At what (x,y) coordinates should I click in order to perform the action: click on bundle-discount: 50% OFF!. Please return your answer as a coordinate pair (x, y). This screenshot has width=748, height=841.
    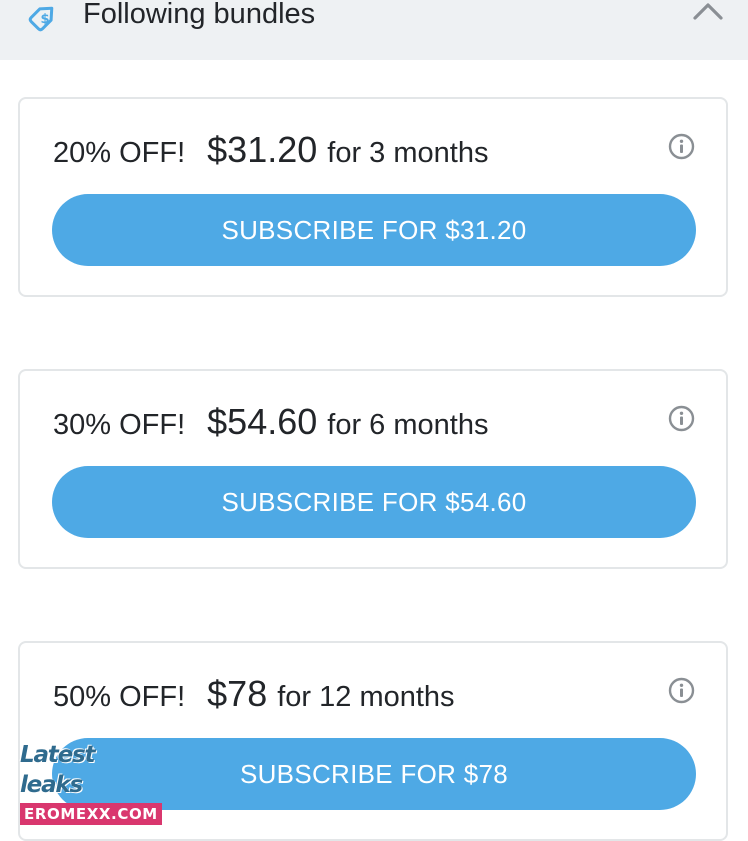
    Looking at the image, I should click on (119, 697).